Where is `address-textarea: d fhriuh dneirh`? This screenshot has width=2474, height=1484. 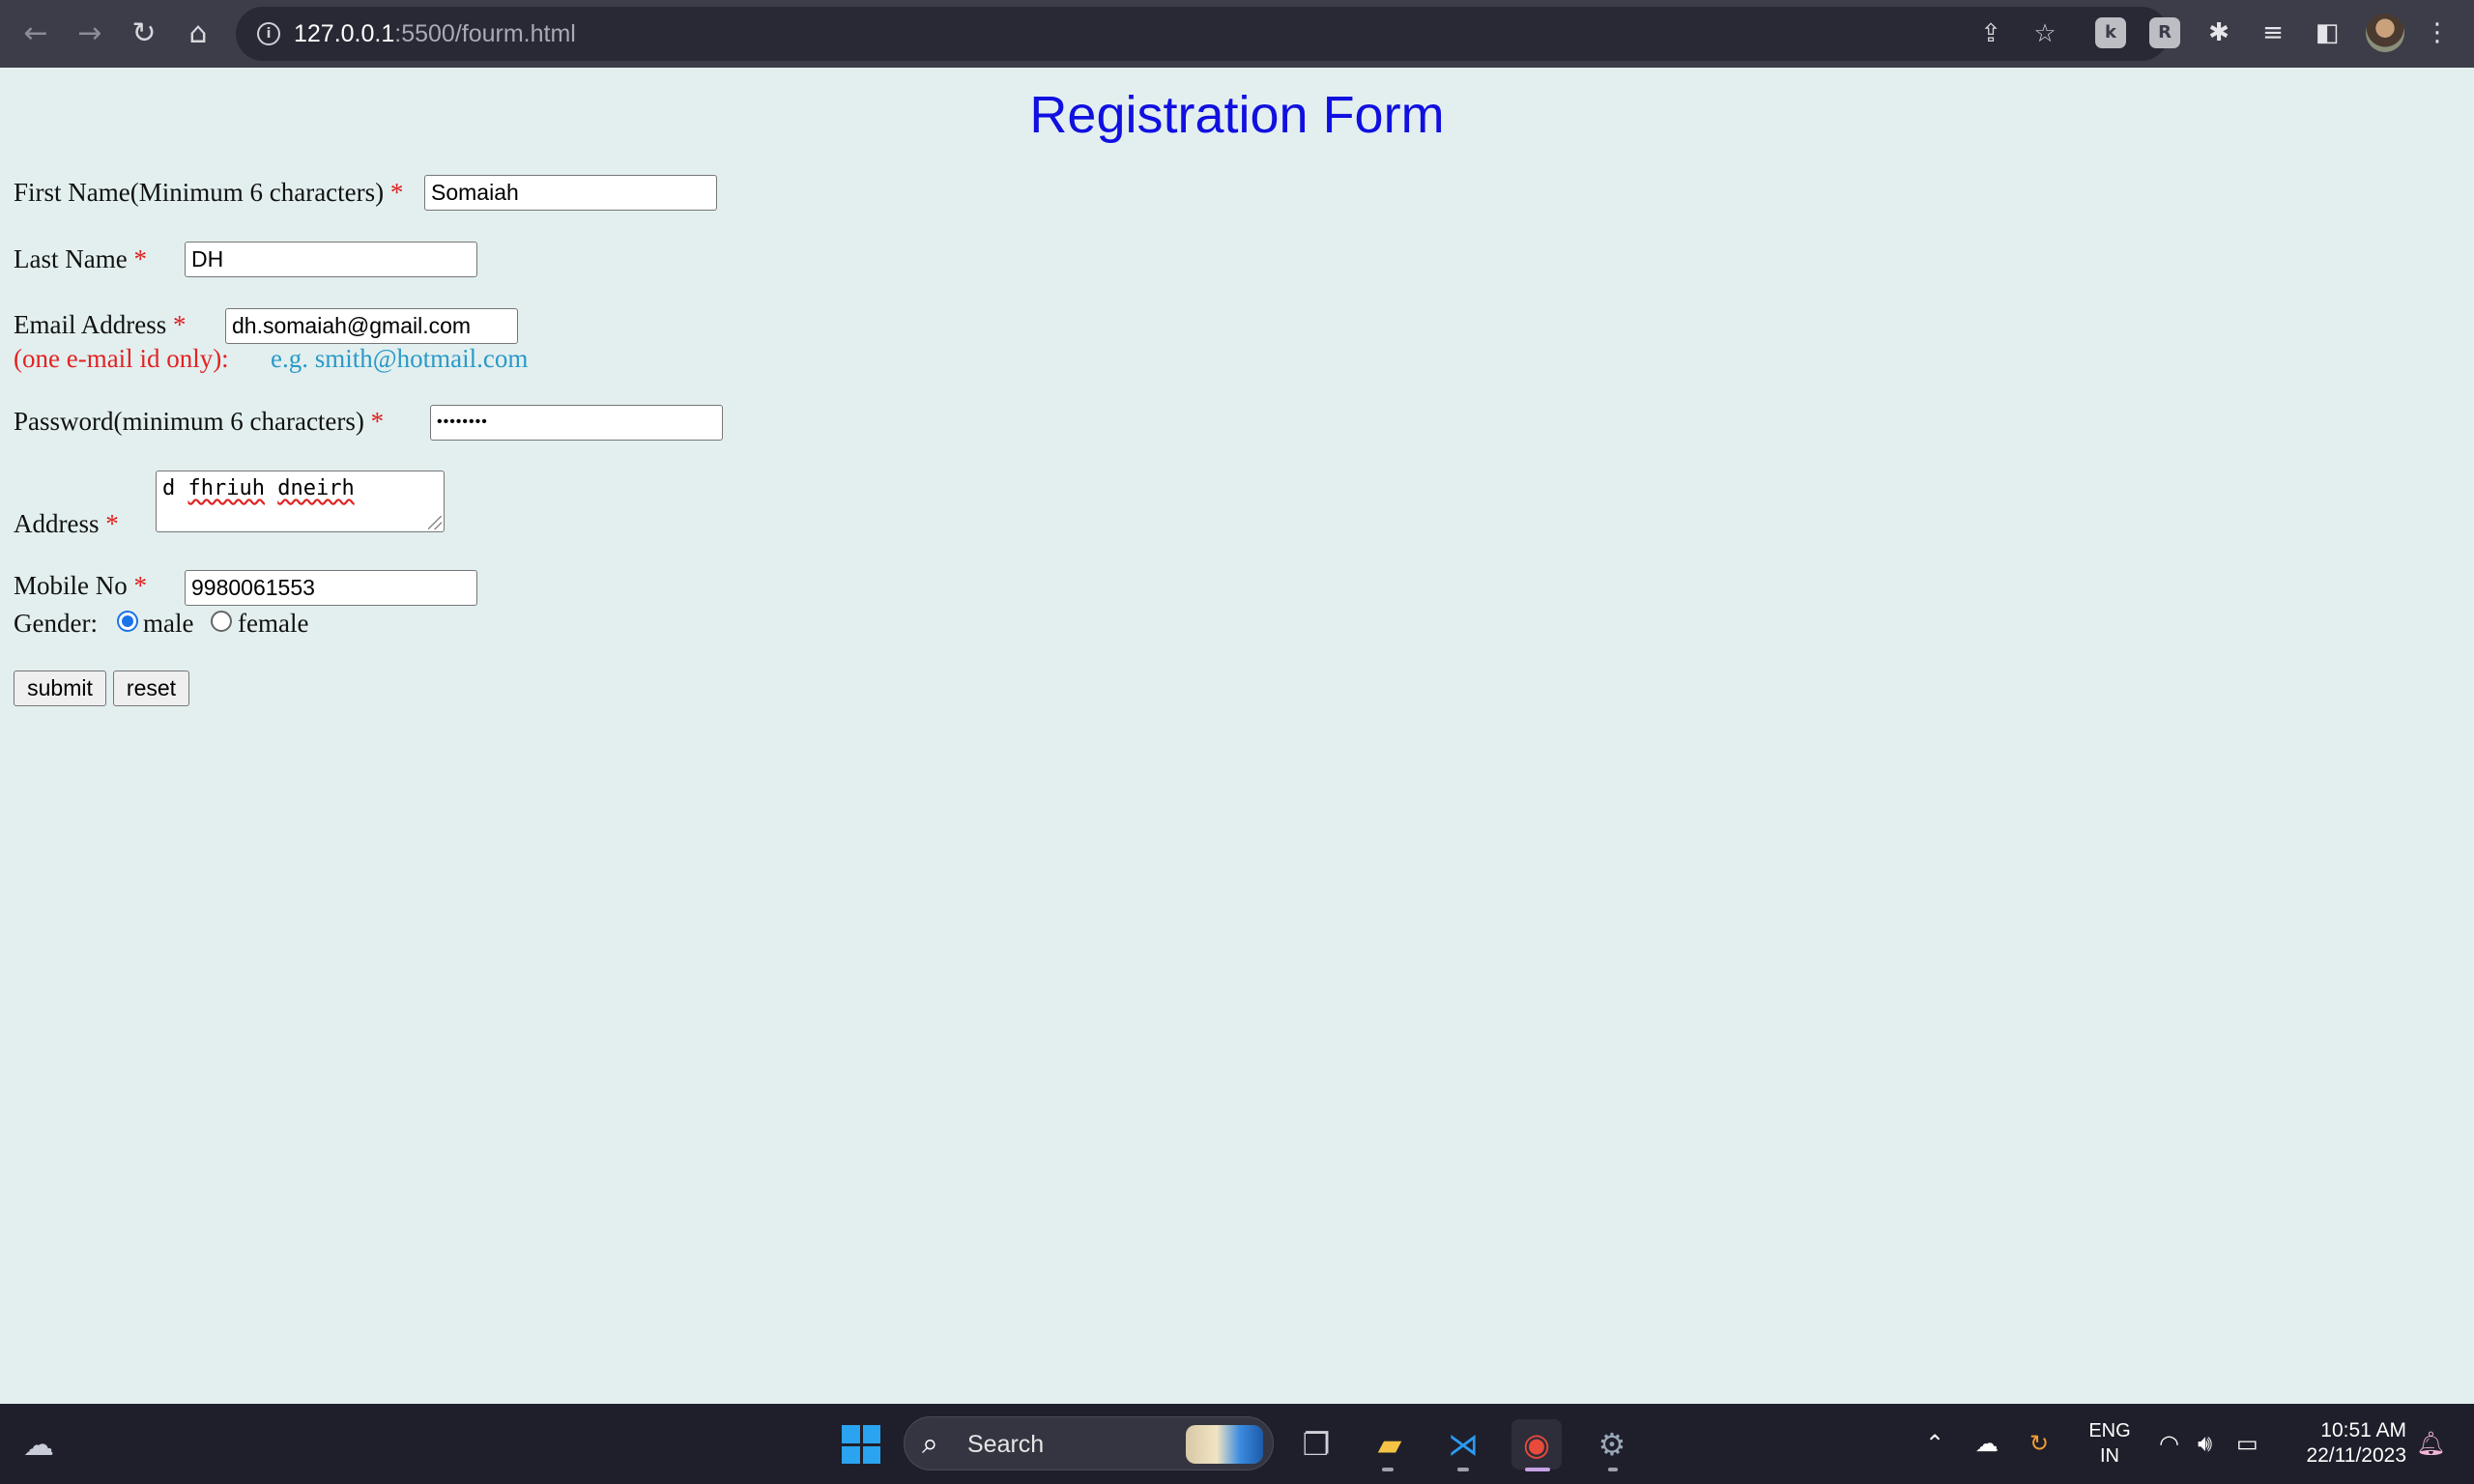
address-textarea: d fhriuh dneirh is located at coordinates (300, 502).